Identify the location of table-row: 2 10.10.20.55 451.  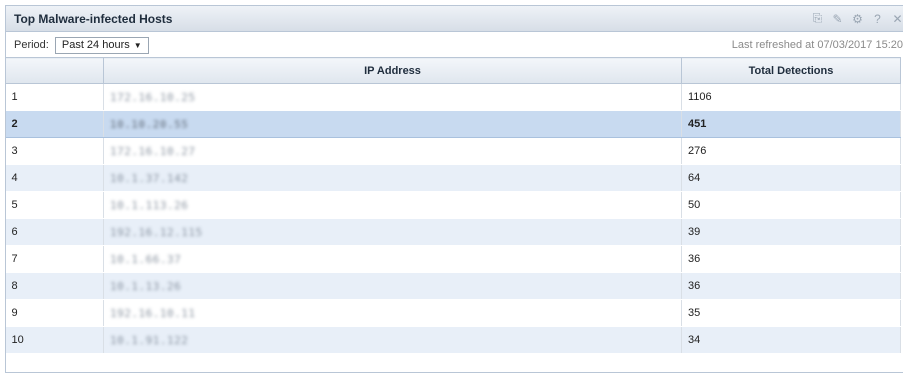
(453, 124).